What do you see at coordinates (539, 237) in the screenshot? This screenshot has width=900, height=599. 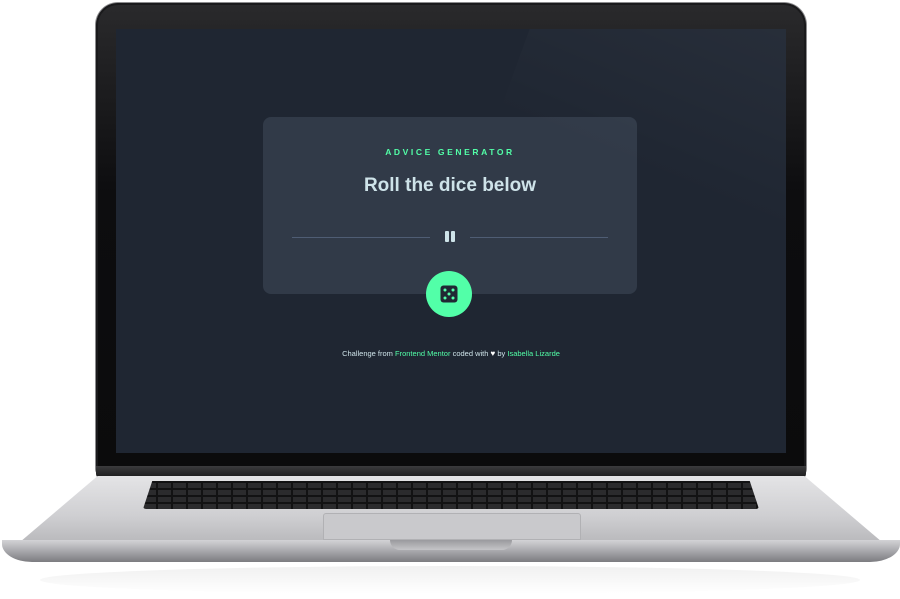 I see `divider-line-right` at bounding box center [539, 237].